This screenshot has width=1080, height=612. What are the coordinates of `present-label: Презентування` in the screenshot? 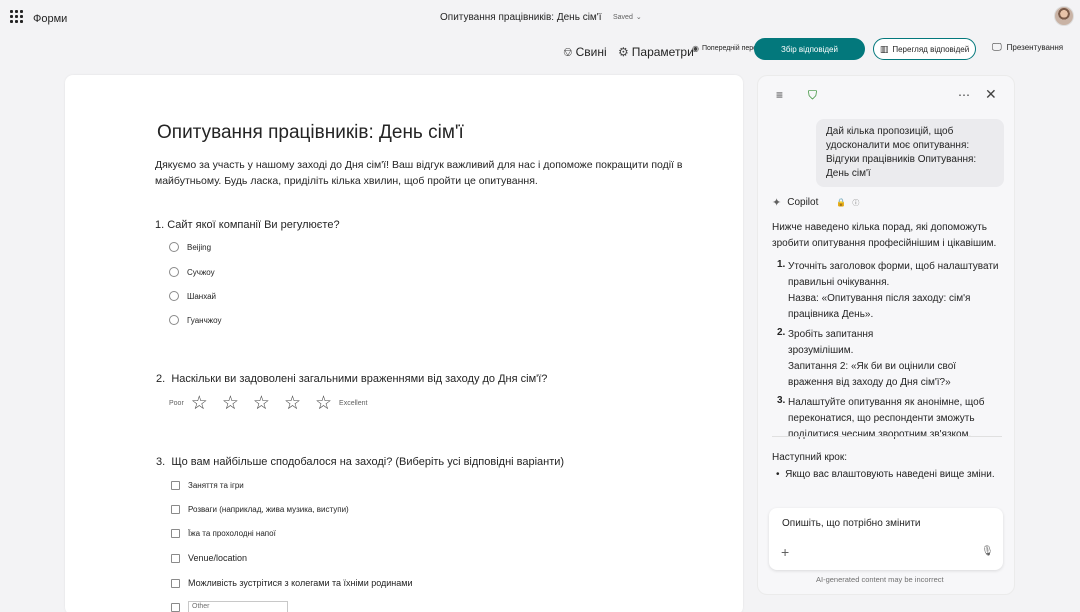 It's located at (1035, 47).